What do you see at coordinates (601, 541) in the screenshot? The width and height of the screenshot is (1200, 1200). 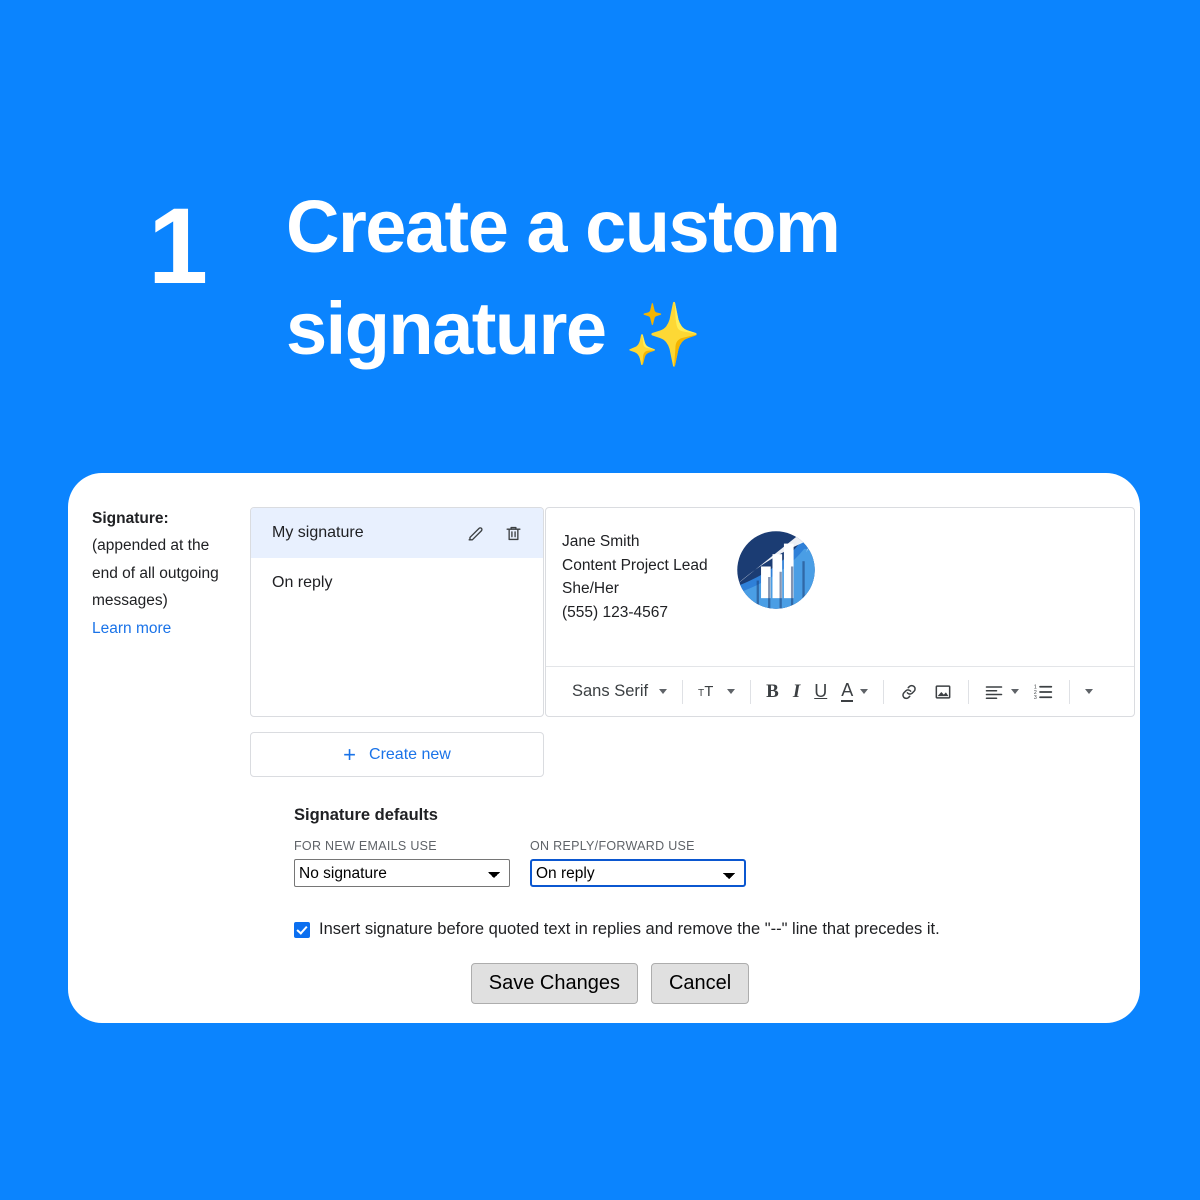 I see `preview-name: Jane Smith` at bounding box center [601, 541].